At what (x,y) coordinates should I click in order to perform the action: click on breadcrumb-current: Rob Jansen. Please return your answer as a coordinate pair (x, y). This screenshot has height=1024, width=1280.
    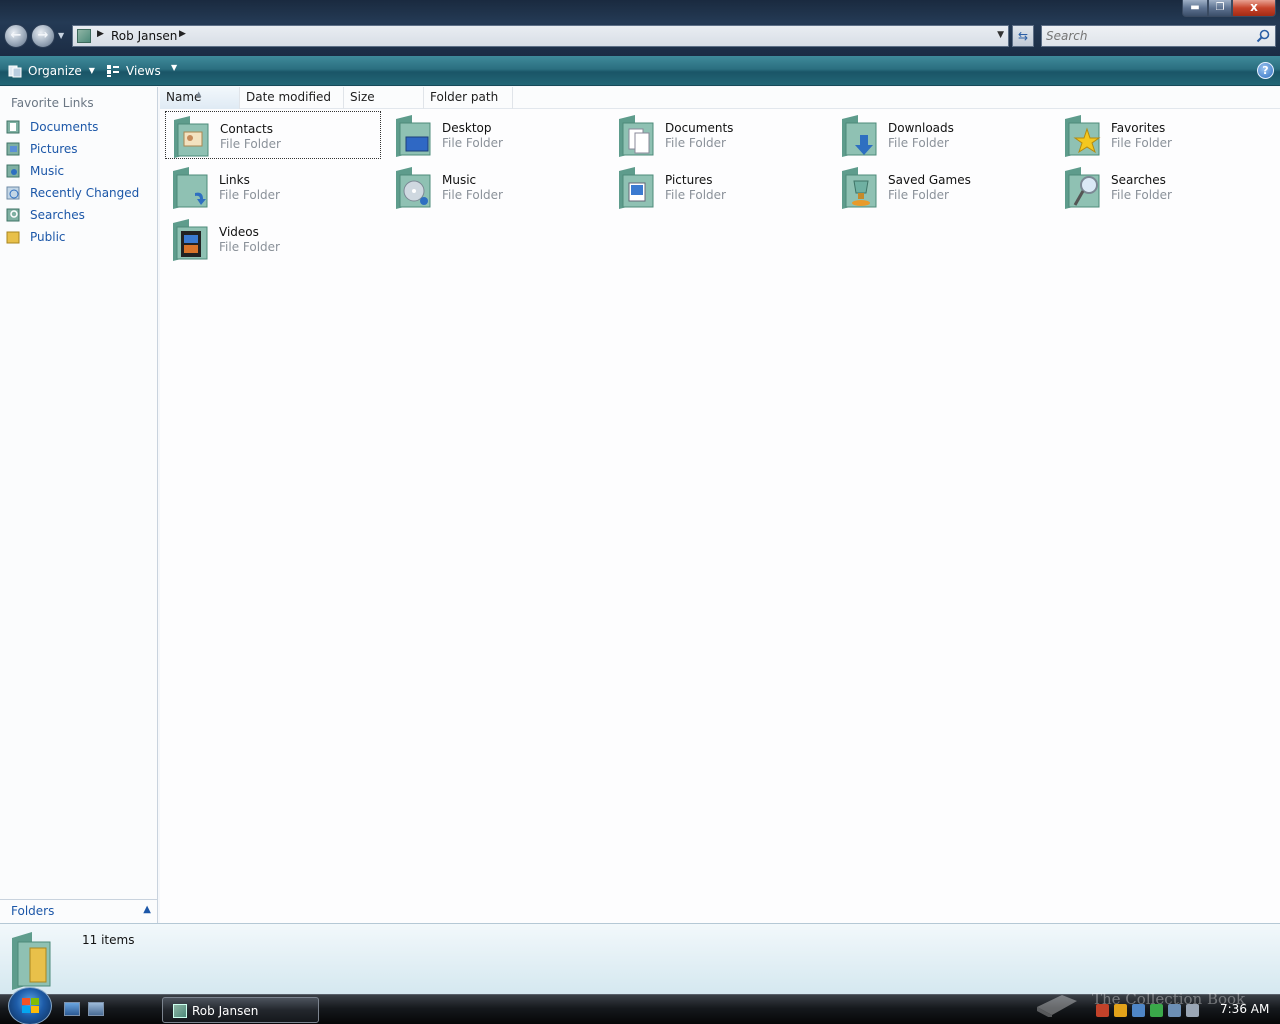
    Looking at the image, I should click on (144, 36).